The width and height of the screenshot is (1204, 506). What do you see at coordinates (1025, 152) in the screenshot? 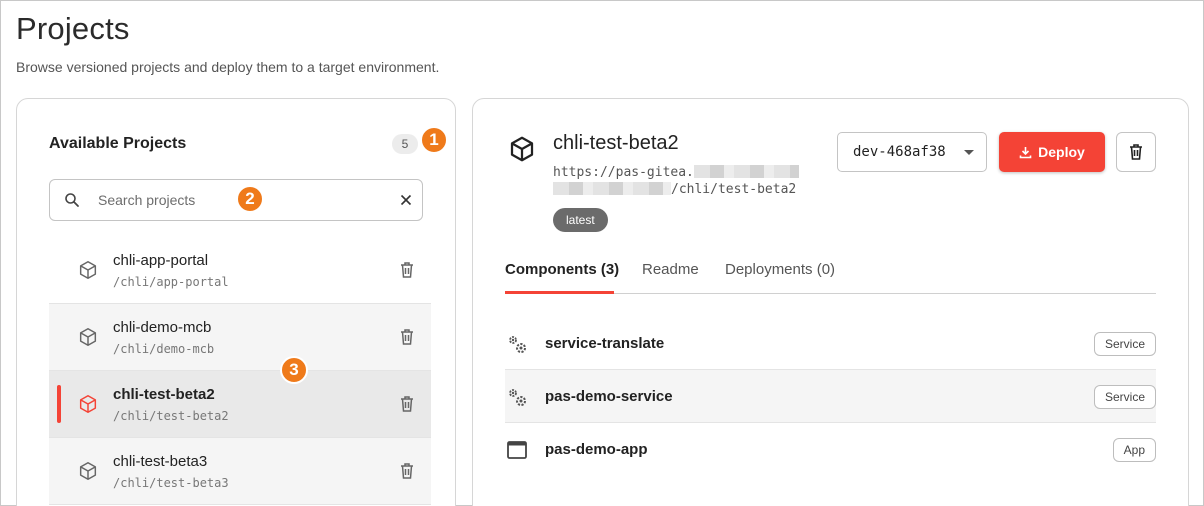
I see `download-icon` at bounding box center [1025, 152].